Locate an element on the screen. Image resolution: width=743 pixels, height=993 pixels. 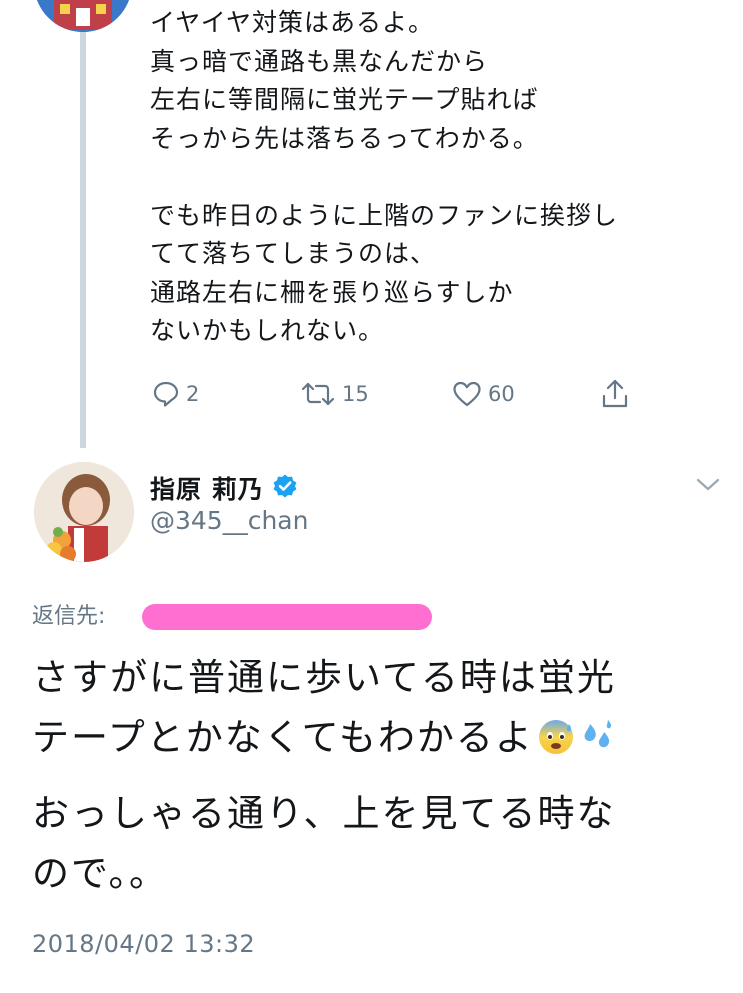
chevron-down-icon is located at coordinates (708, 488).